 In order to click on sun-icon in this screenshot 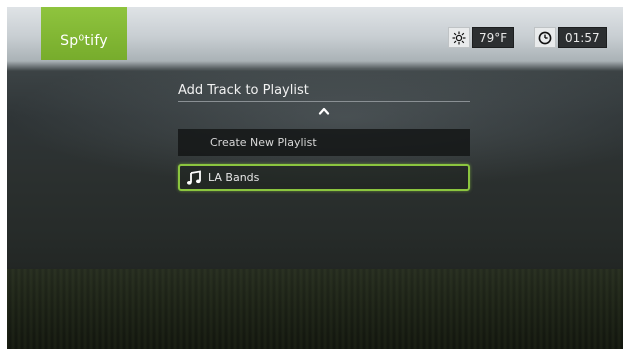, I will do `click(459, 37)`.